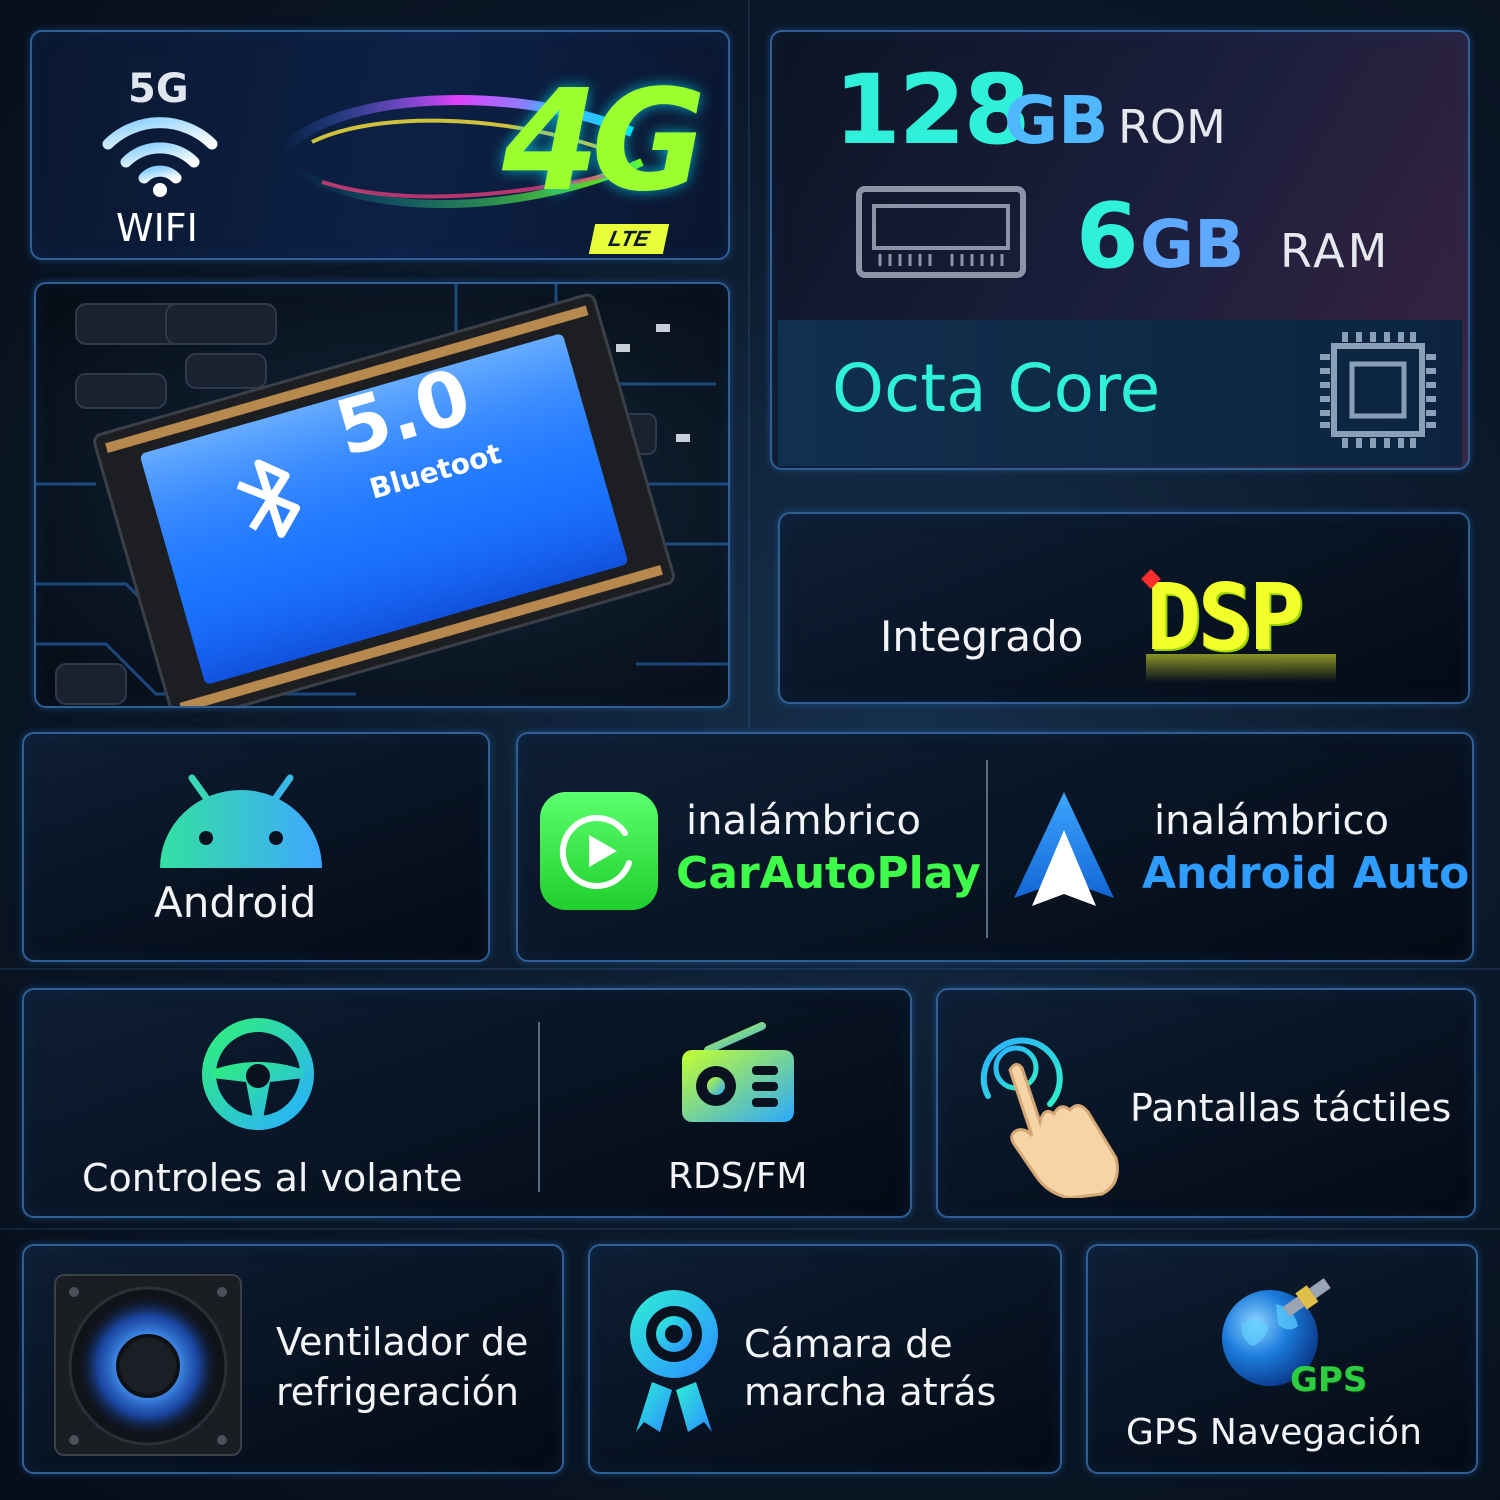  I want to click on android-label: Android, so click(235, 902).